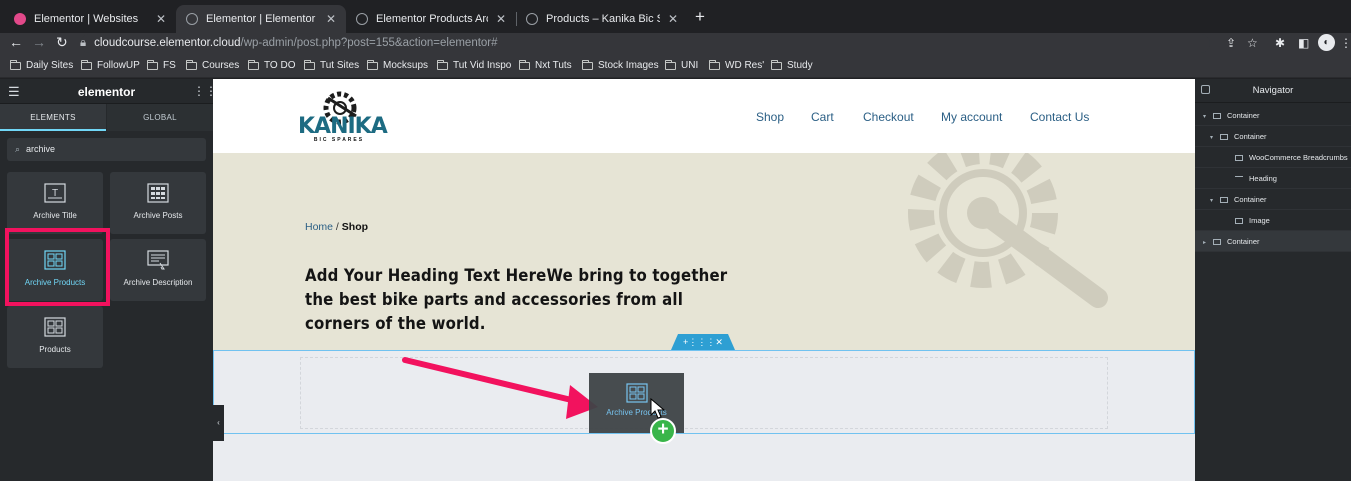 The image size is (1351, 481). Describe the element at coordinates (158, 215) in the screenshot. I see `widget-label: Archive Posts` at that location.